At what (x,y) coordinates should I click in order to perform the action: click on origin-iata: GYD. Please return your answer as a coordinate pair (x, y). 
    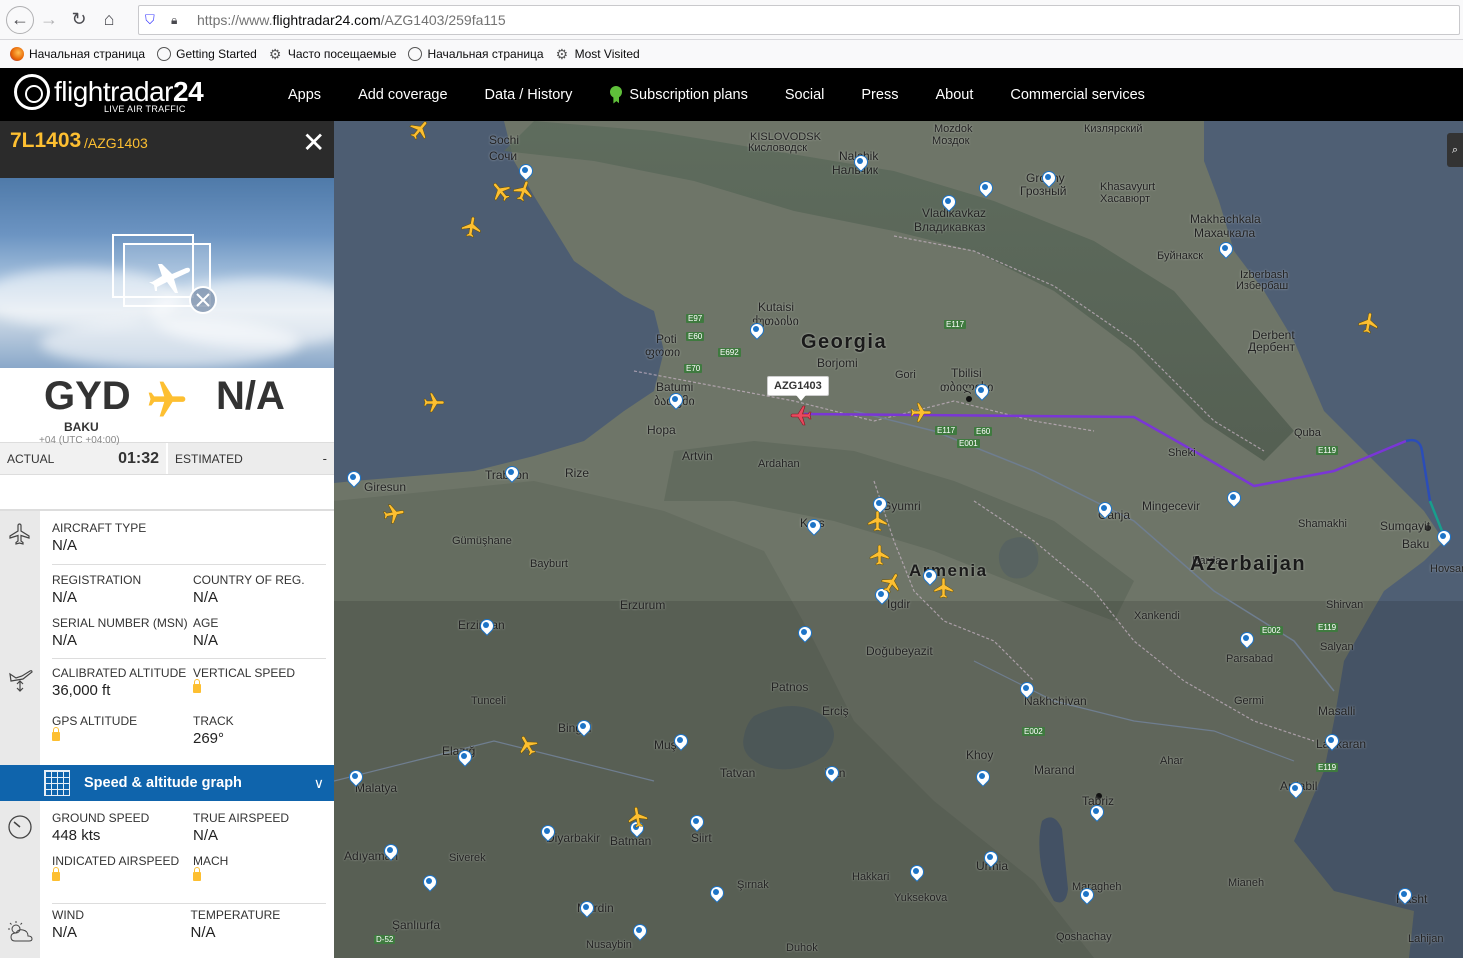
    Looking at the image, I should click on (87, 396).